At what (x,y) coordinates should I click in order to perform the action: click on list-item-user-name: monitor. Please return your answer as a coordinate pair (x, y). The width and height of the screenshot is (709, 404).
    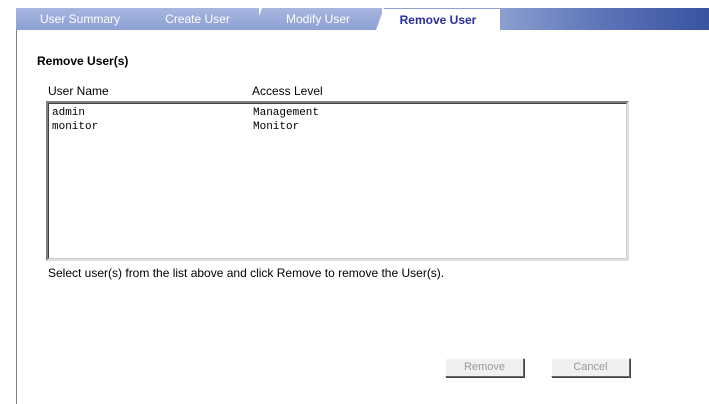
    Looking at the image, I should click on (75, 127).